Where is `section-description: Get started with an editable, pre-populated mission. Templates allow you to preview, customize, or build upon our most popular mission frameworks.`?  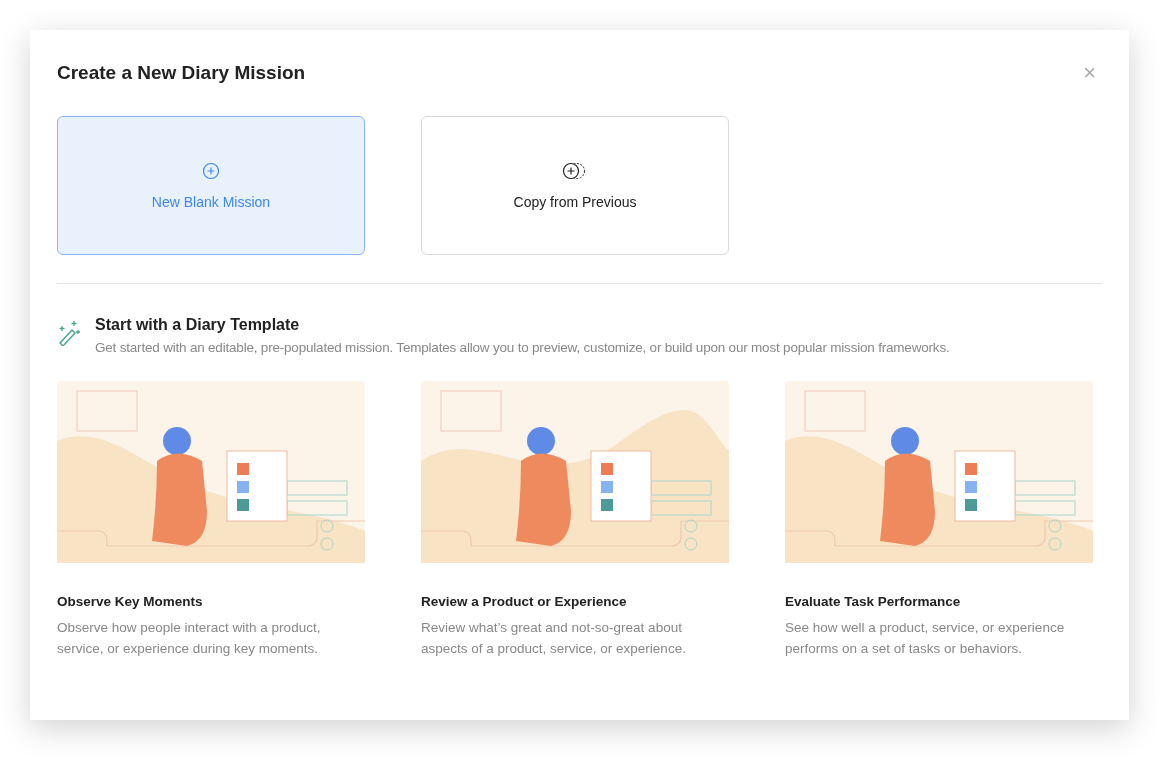 section-description: Get started with an editable, pre-populated mission. Templates allow you to preview, customize, or build upon our most popular mission frameworks. is located at coordinates (522, 347).